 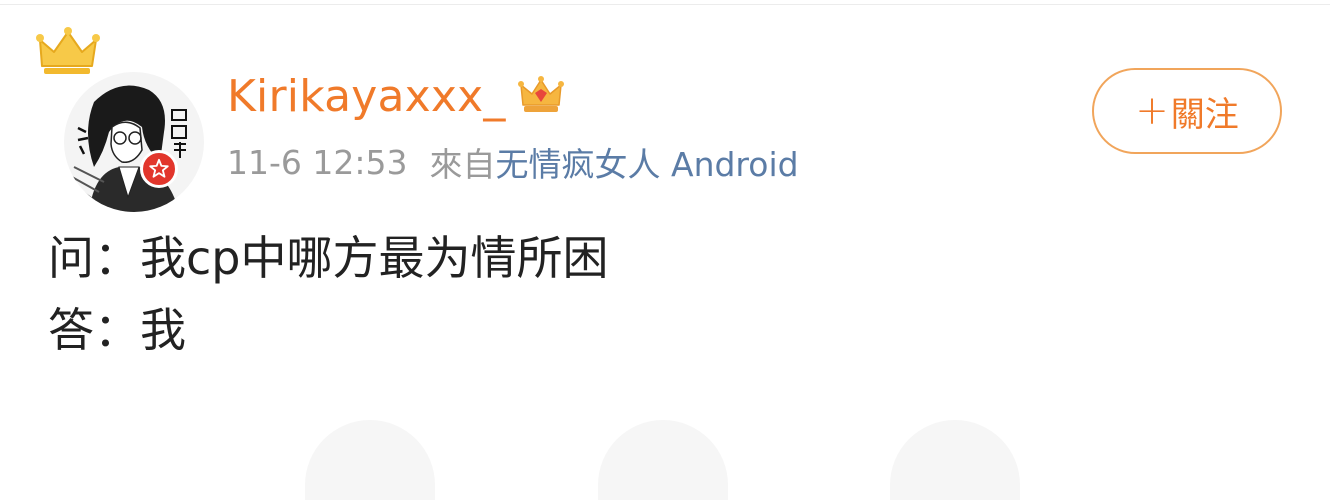 I want to click on top-divider, so click(x=665, y=4).